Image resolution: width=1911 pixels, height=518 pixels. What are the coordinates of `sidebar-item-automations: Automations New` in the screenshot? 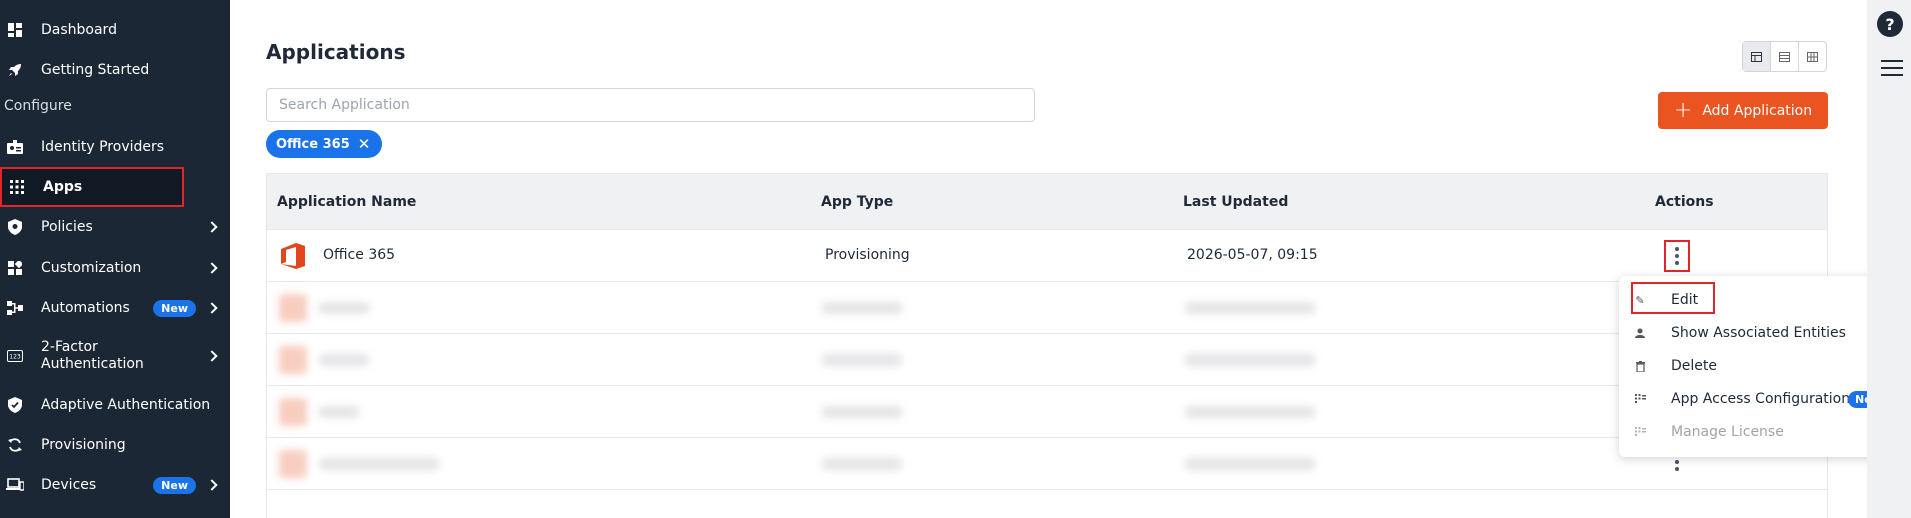 It's located at (115, 308).